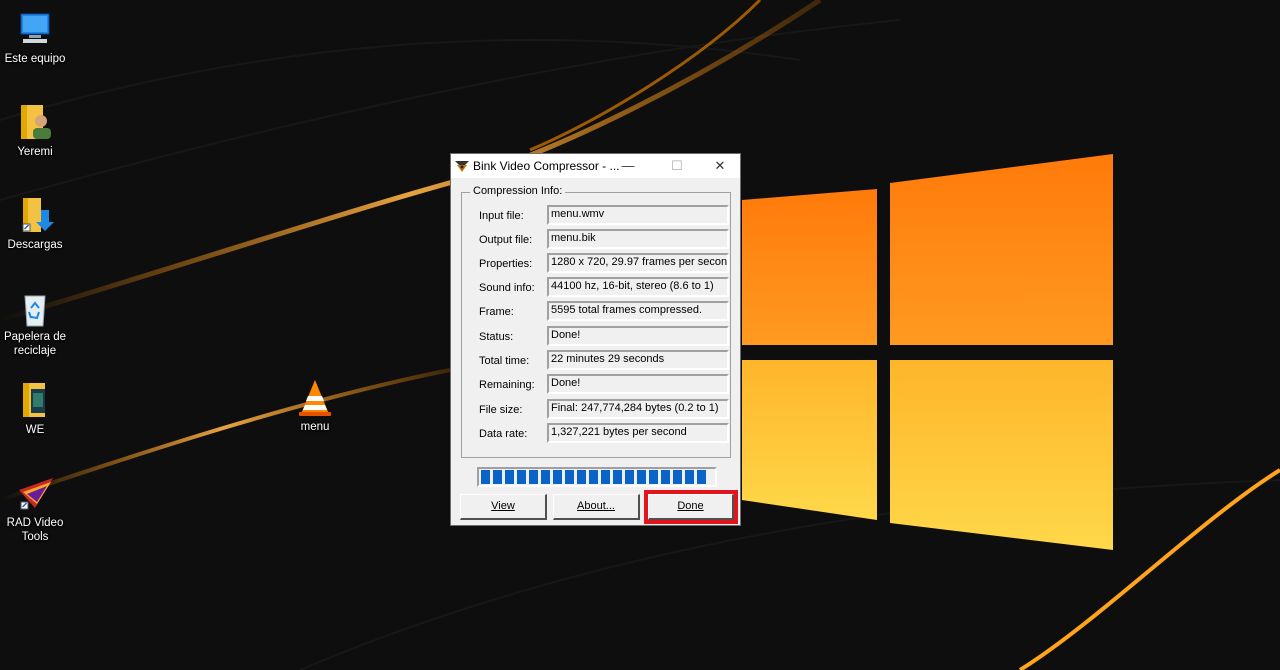 This screenshot has height=670, width=1280. I want to click on desktop-icon-papelera: Papelera de reciclaje, so click(35, 323).